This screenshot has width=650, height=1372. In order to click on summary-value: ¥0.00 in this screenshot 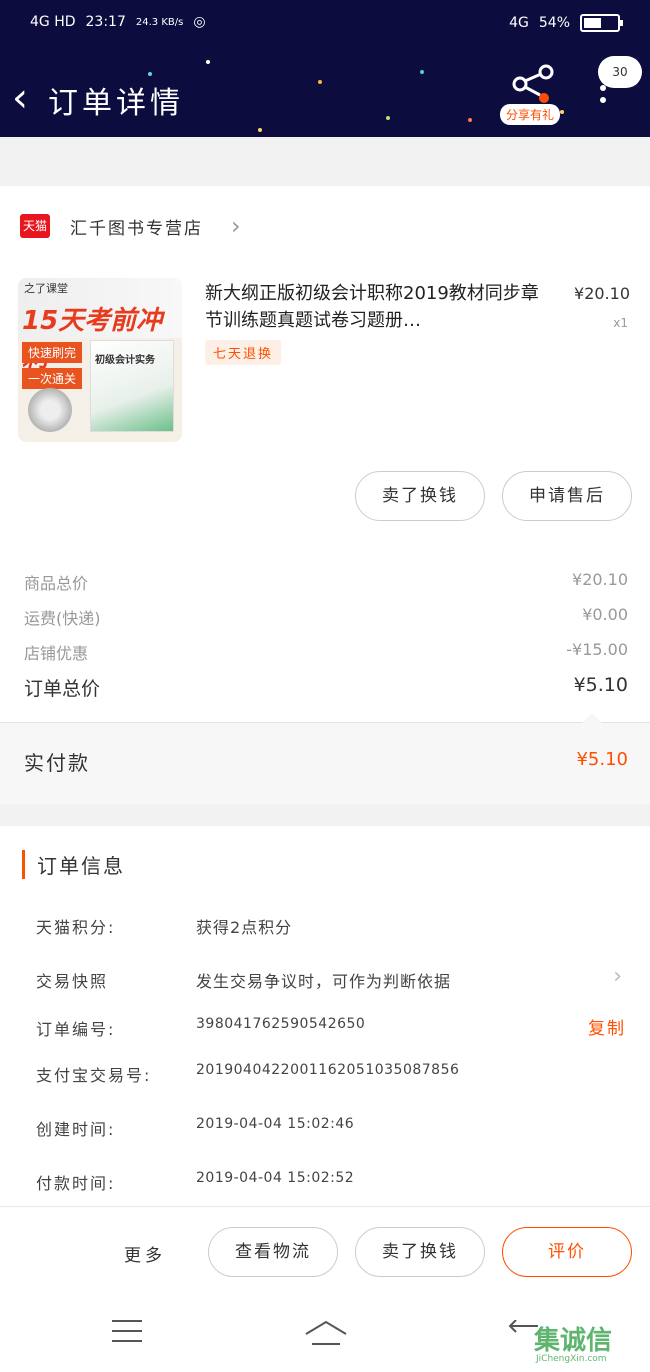, I will do `click(605, 614)`.